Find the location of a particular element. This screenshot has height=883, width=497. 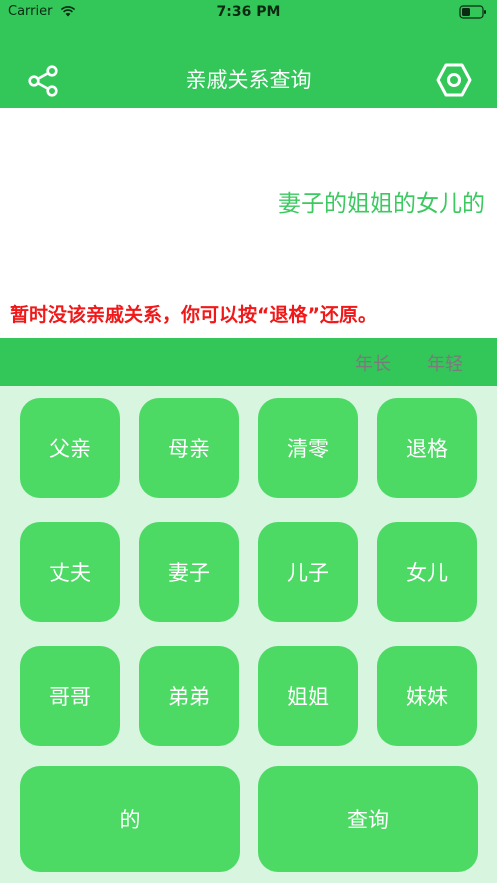

son-button: 儿子 is located at coordinates (308, 572).